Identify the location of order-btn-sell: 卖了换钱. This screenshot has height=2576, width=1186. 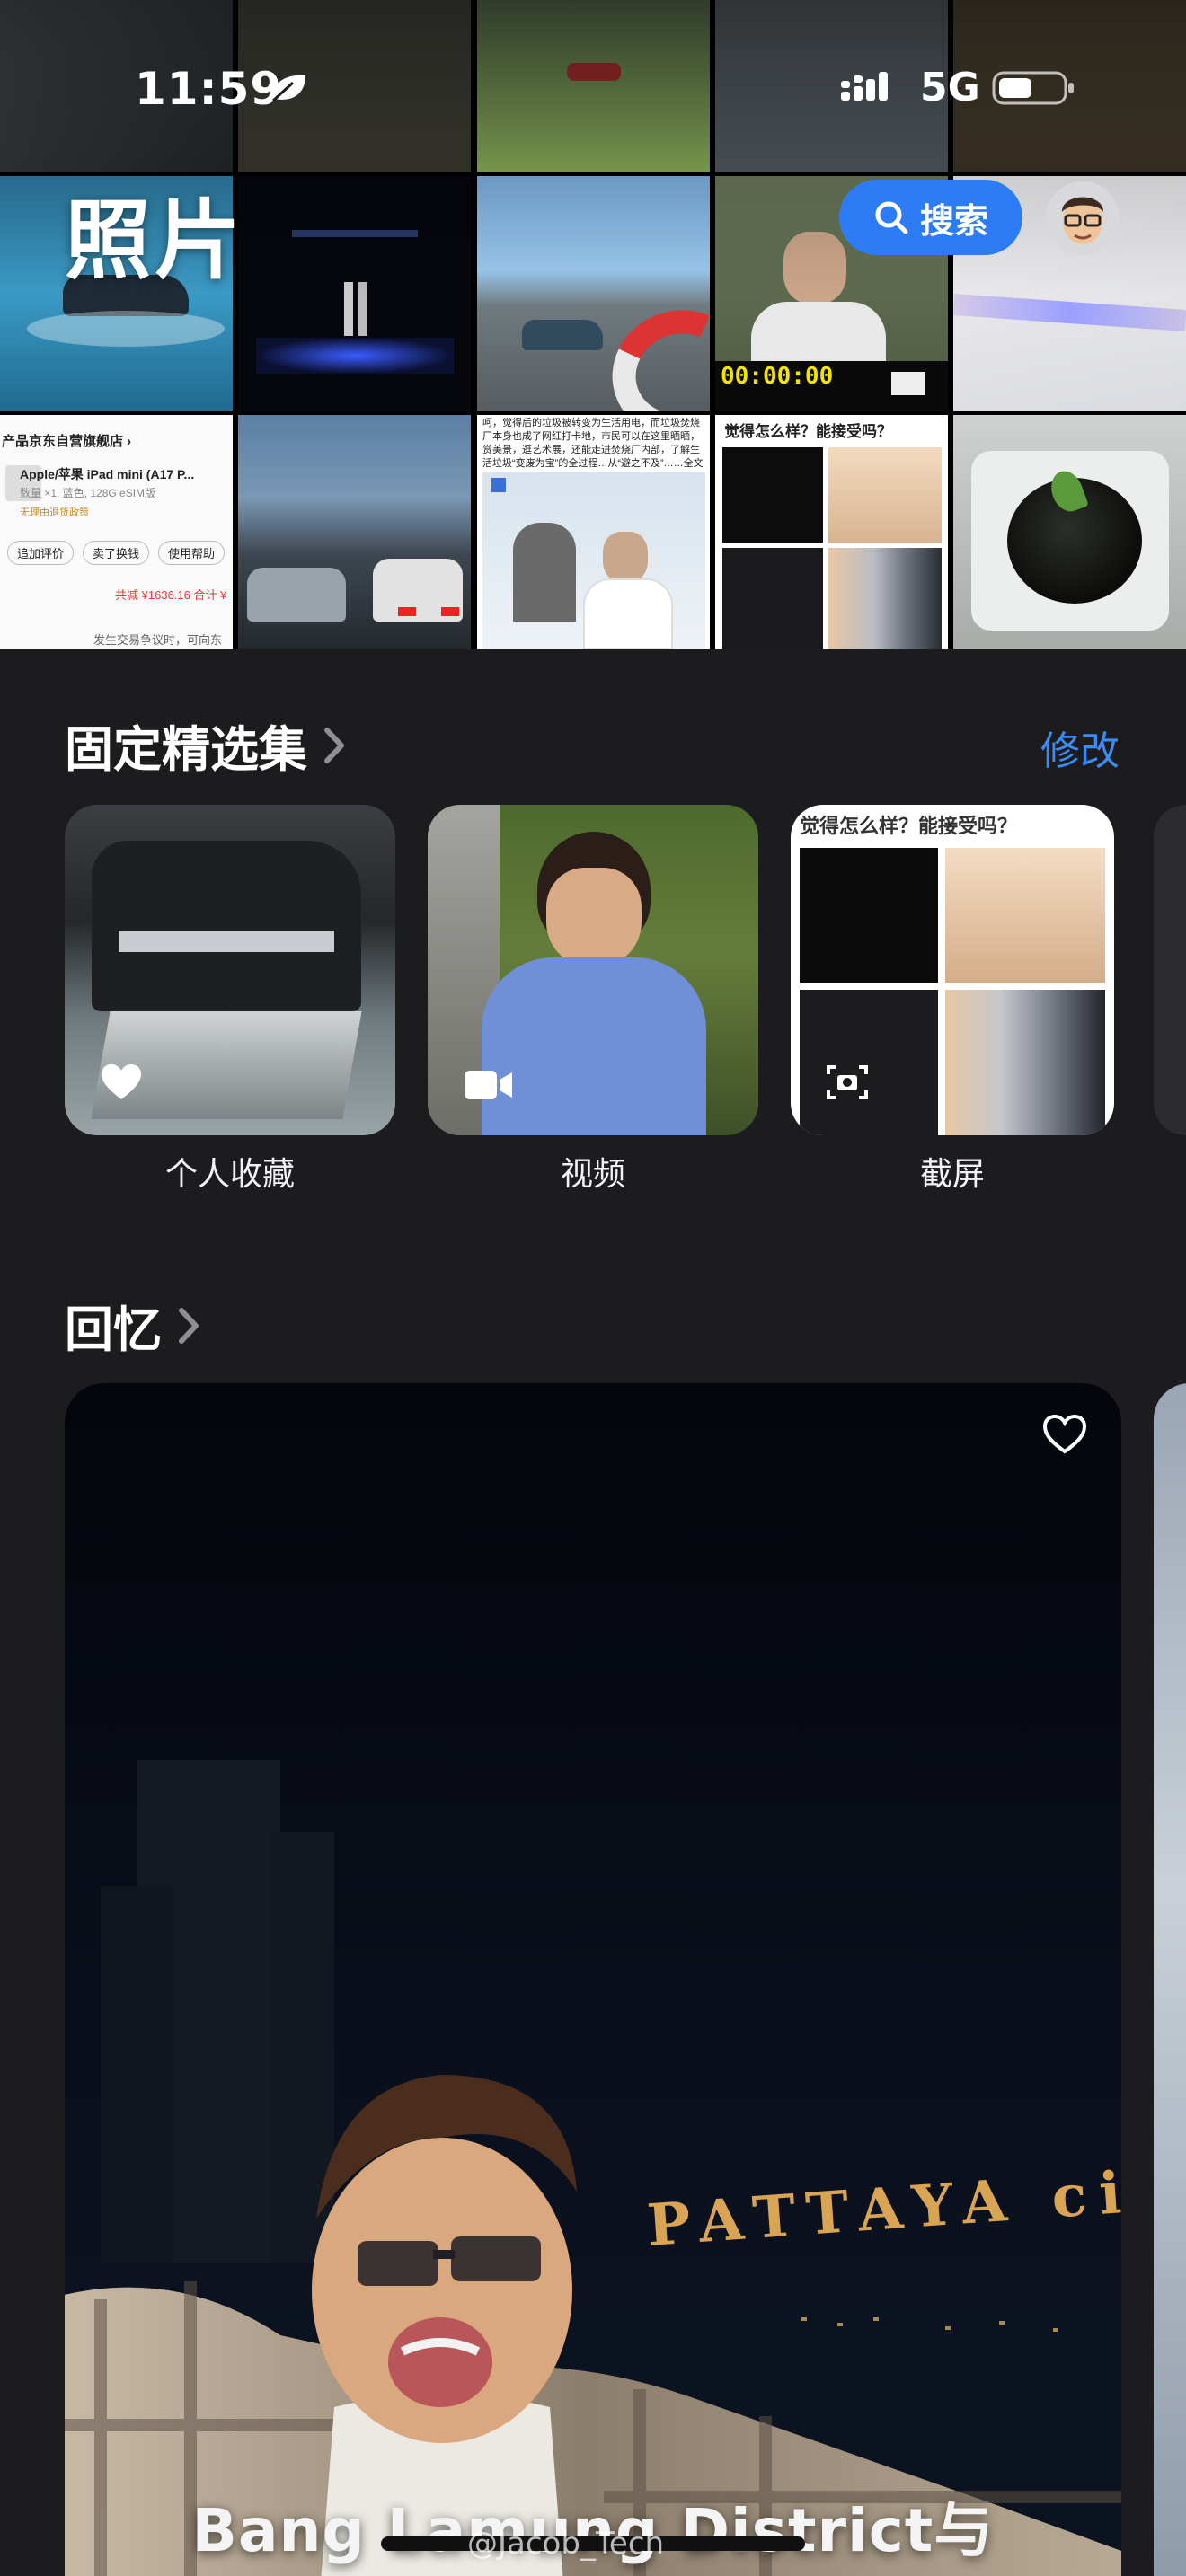
(116, 553).